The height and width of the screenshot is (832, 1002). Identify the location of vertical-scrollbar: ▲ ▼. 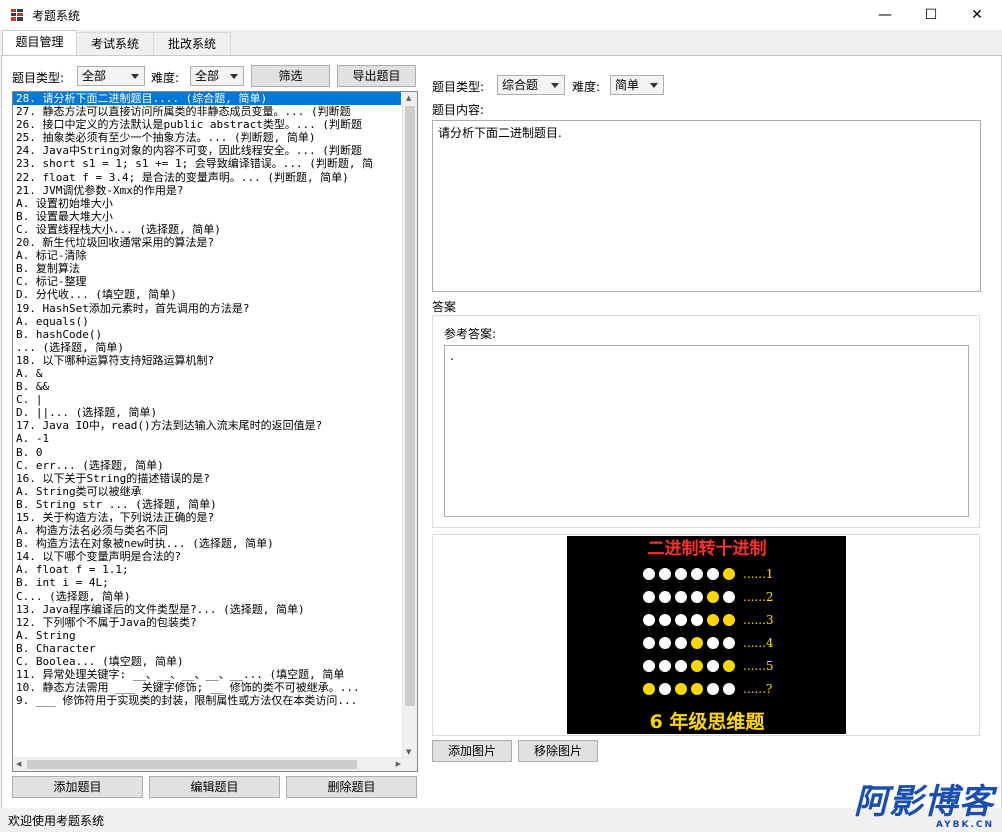
(409, 425).